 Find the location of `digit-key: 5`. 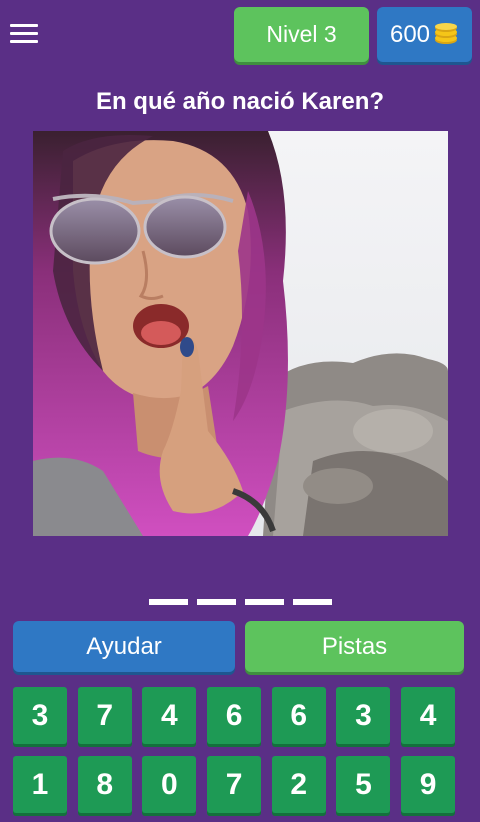

digit-key: 5 is located at coordinates (363, 784).